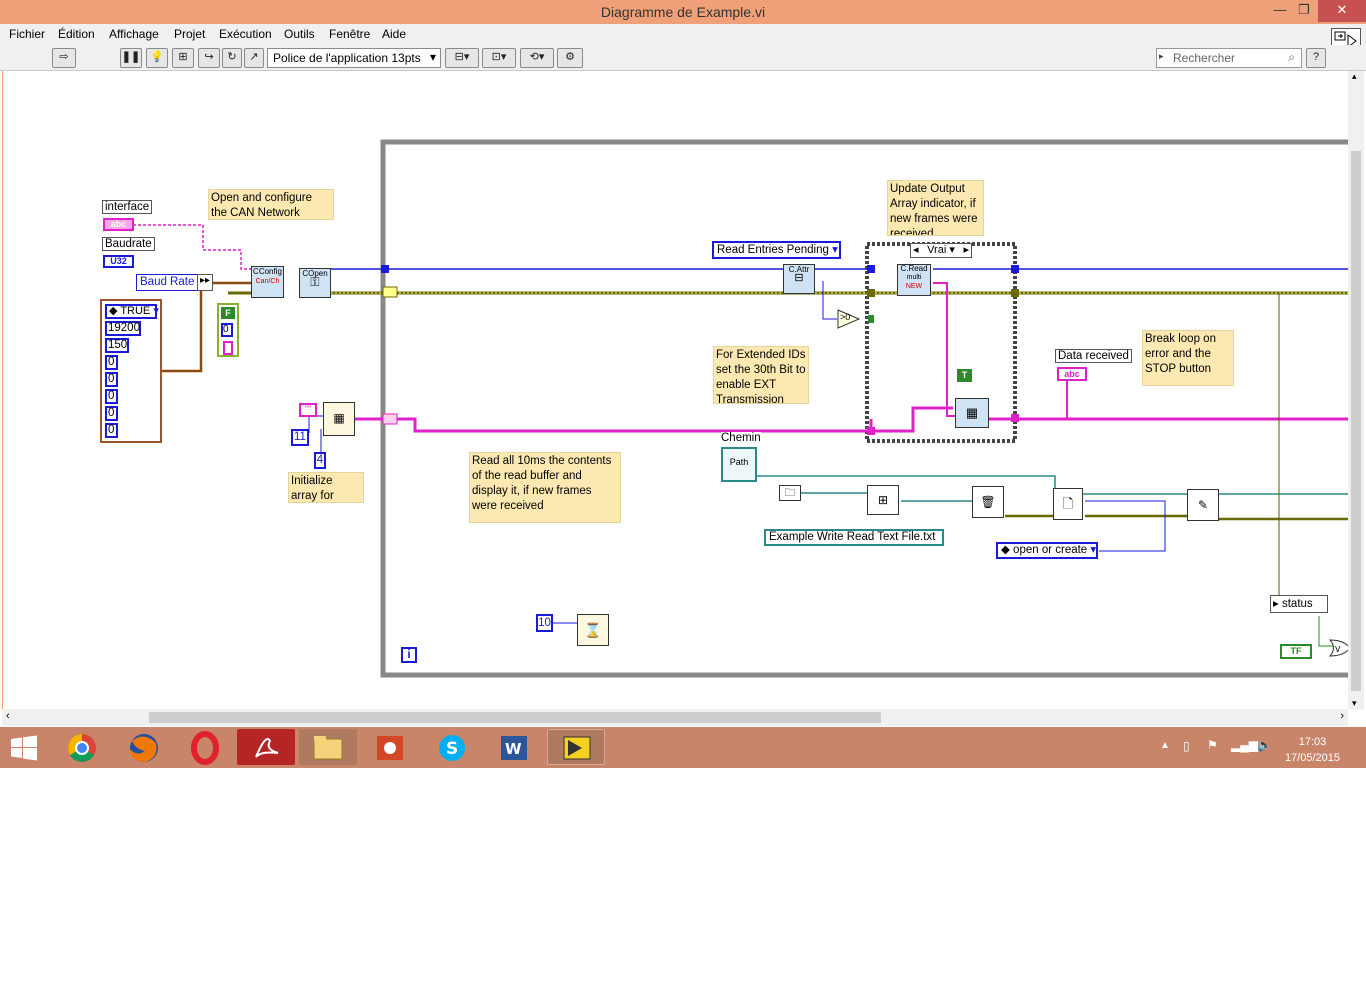 The width and height of the screenshot is (1366, 992). Describe the element at coordinates (1296, 651) in the screenshot. I see `stop-button-terminal: TF` at that location.